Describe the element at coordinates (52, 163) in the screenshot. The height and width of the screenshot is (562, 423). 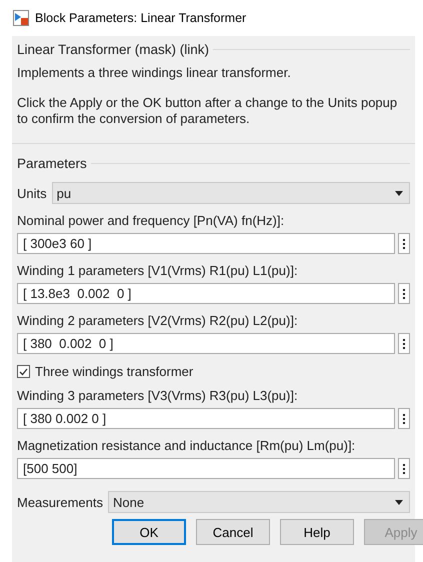
I see `group-title: Parameters` at that location.